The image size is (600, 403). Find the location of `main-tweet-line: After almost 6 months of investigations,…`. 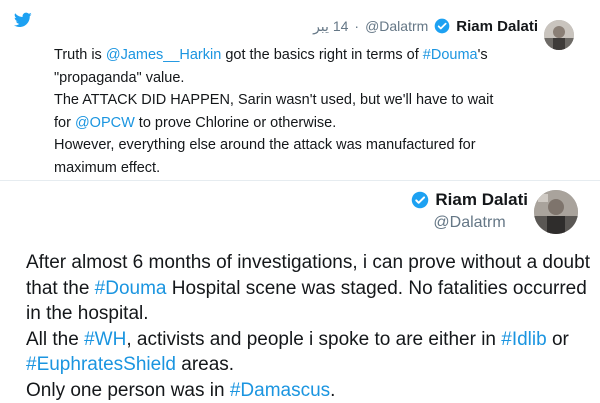

main-tweet-line: After almost 6 months of investigations,… is located at coordinates (310, 263).